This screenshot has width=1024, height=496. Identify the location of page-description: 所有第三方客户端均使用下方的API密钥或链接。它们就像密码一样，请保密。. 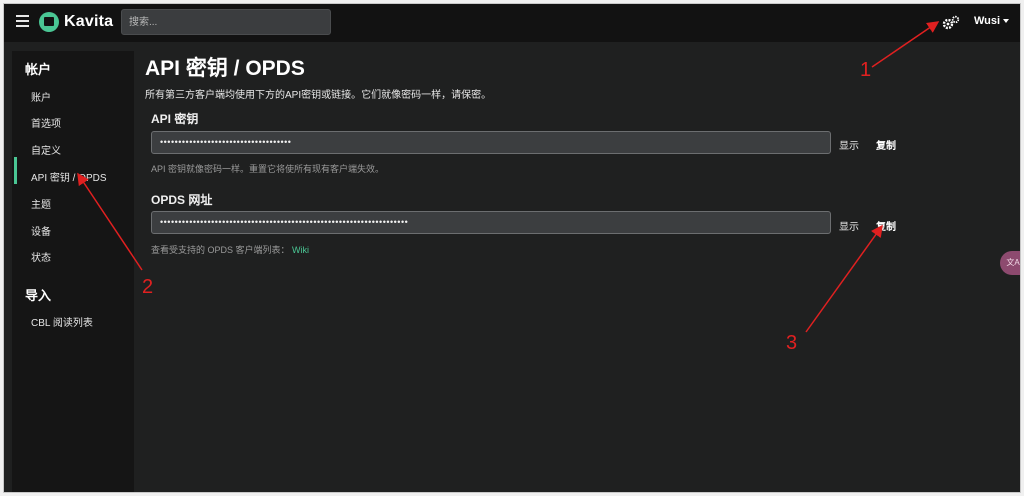
(318, 95).